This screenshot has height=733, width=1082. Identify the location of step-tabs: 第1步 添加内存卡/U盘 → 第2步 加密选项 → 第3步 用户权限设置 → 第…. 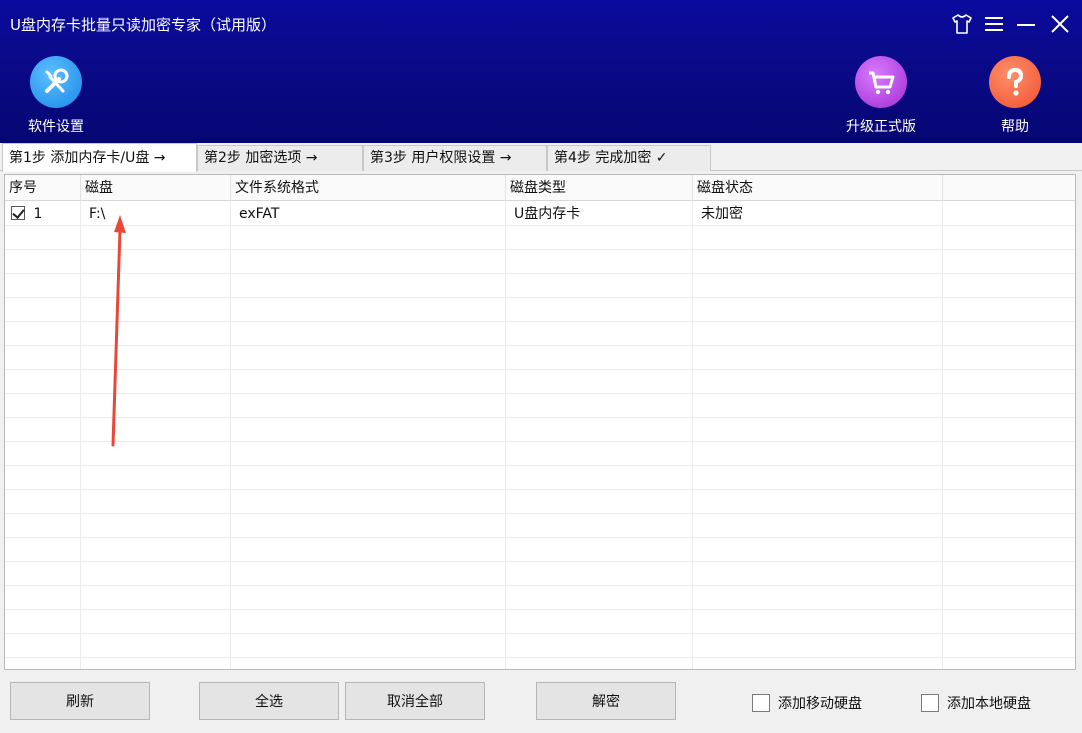
(541, 157).